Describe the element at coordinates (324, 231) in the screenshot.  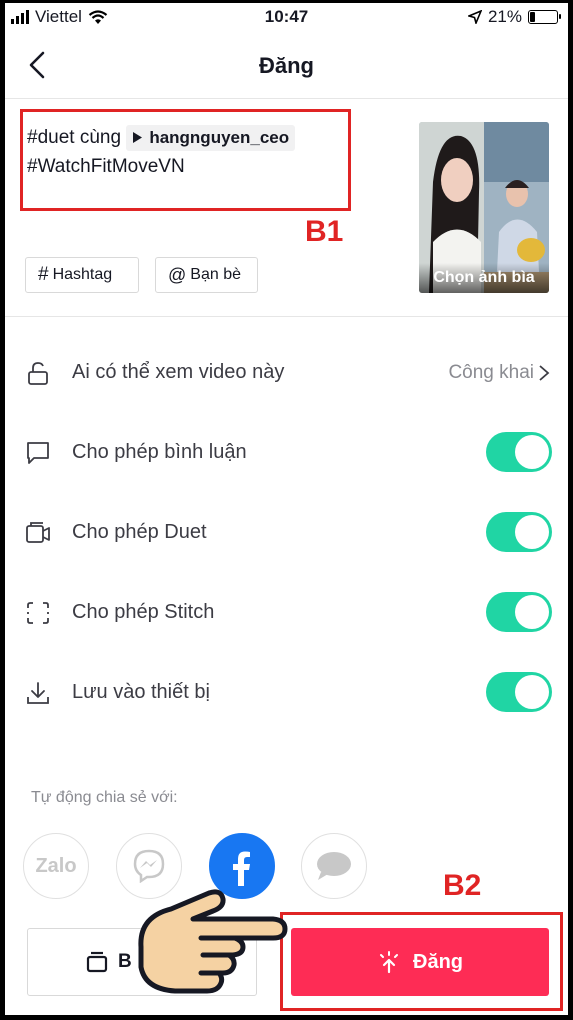
I see `annotation-b1-label: B1` at that location.